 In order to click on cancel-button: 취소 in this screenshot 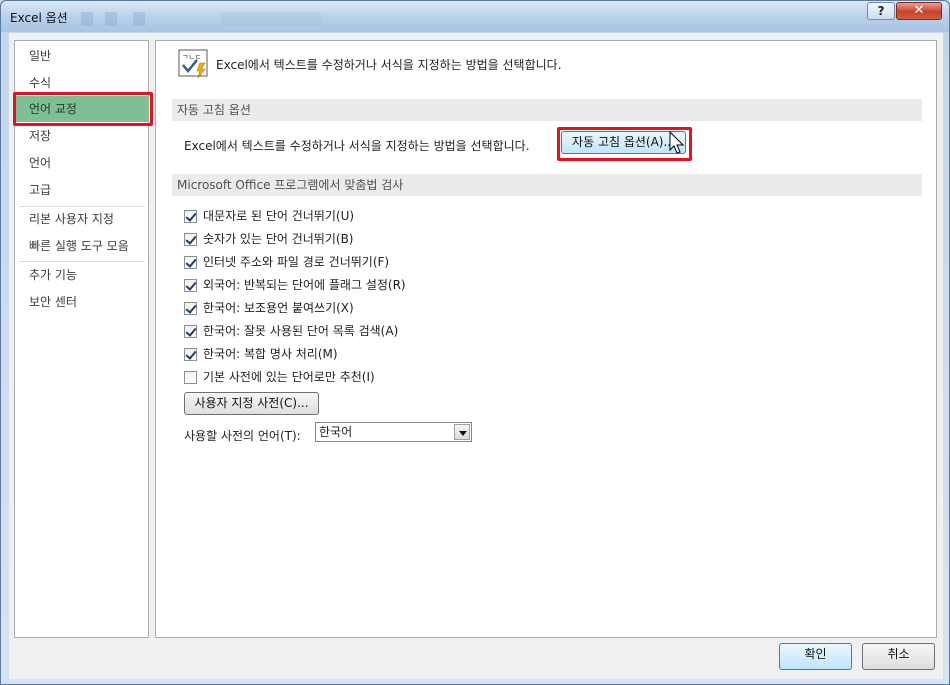, I will do `click(898, 656)`.